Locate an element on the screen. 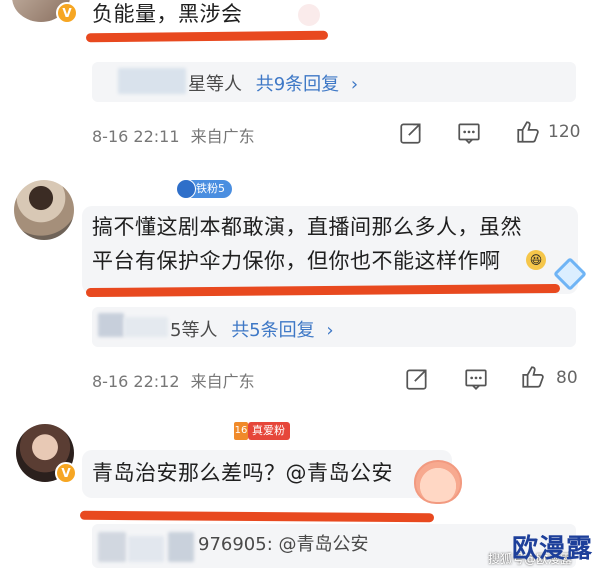  sticker-icon is located at coordinates (309, 15).